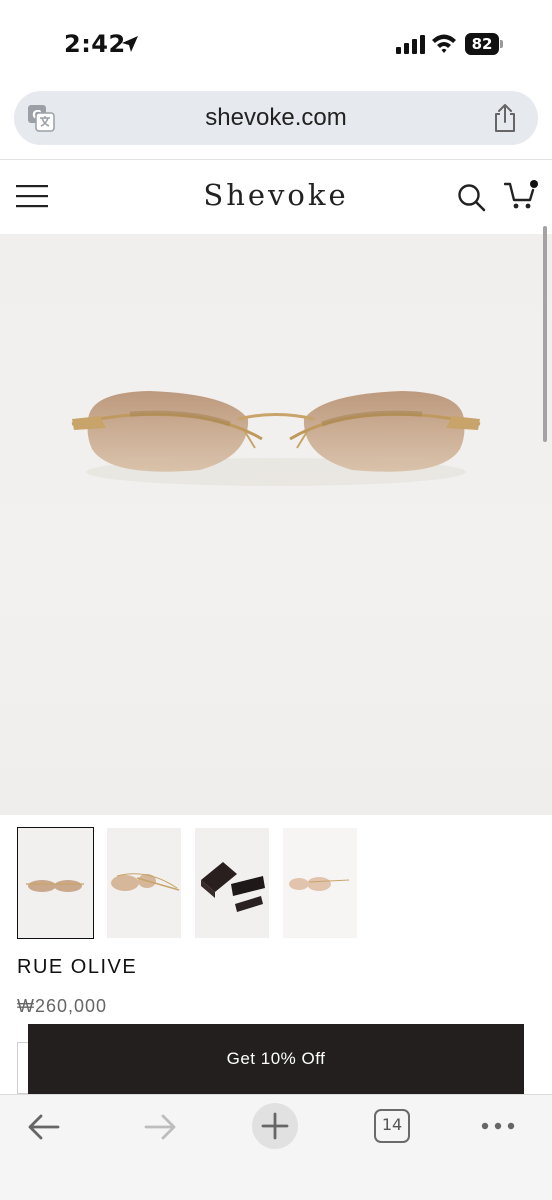 The image size is (552, 1200). Describe the element at coordinates (276, 1059) in the screenshot. I see `promo-button: Get 10% Off` at that location.